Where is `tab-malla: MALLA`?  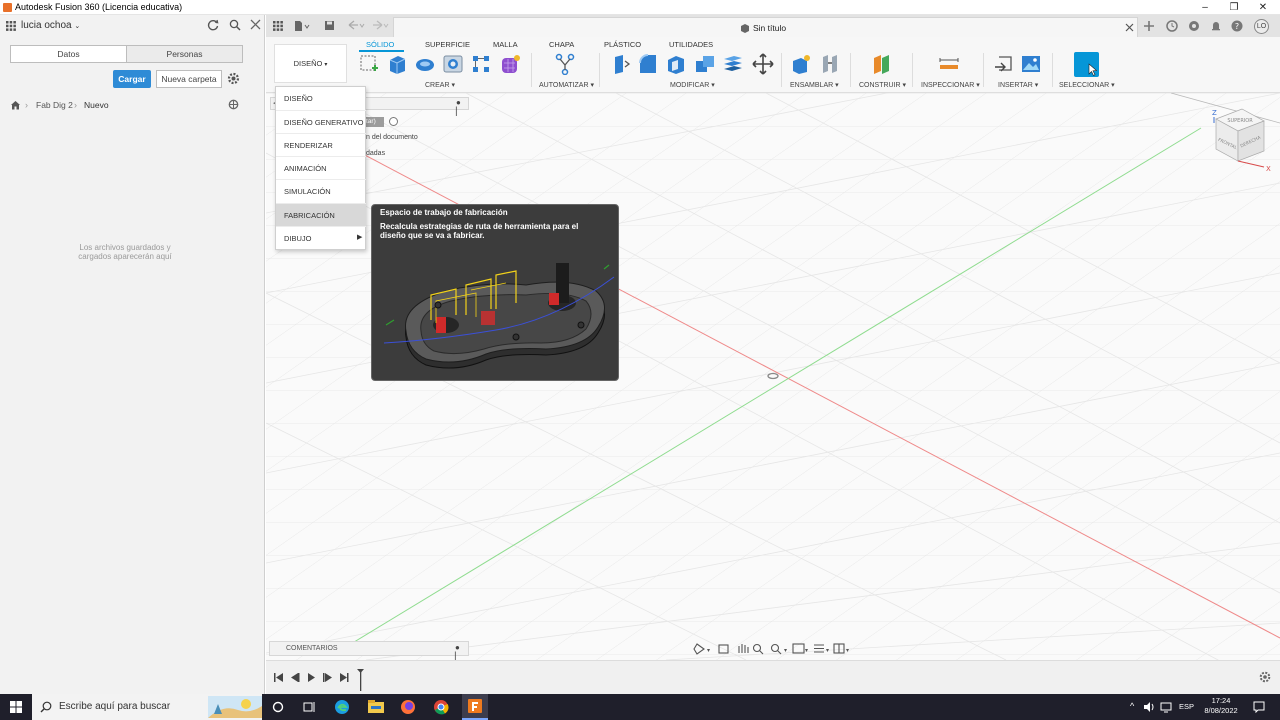
tab-malla: MALLA is located at coordinates (505, 44).